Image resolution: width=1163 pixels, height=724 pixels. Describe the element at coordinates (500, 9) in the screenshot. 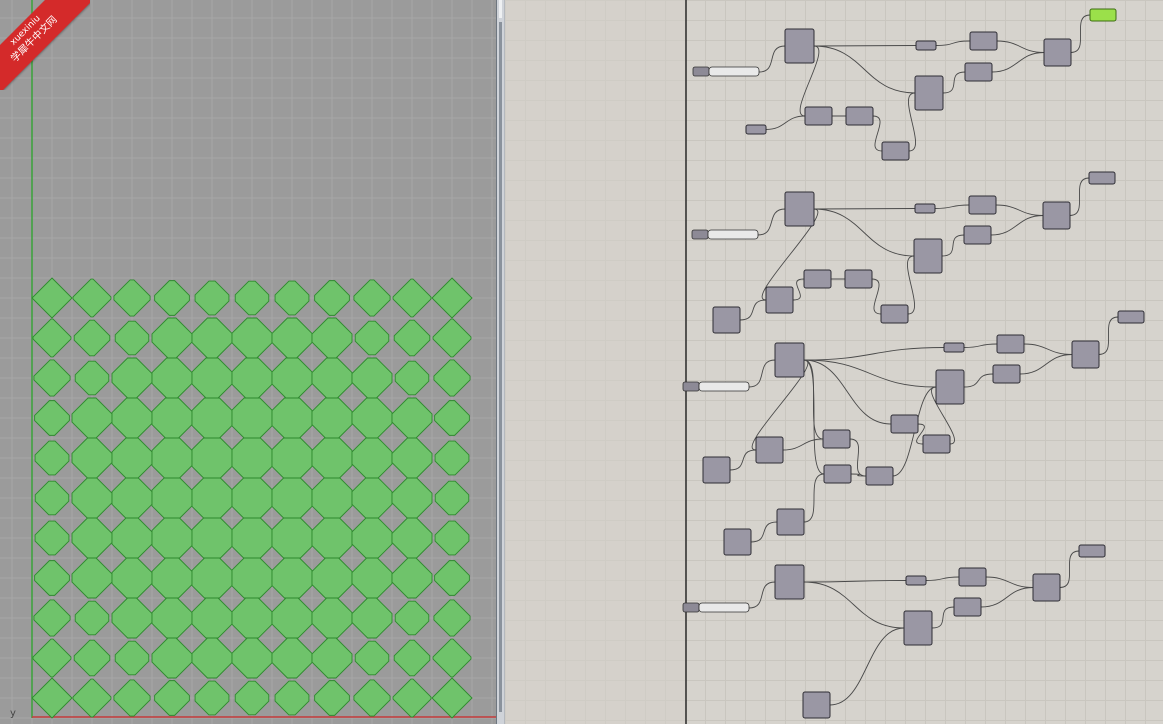

I see `splitter-top-grip` at that location.